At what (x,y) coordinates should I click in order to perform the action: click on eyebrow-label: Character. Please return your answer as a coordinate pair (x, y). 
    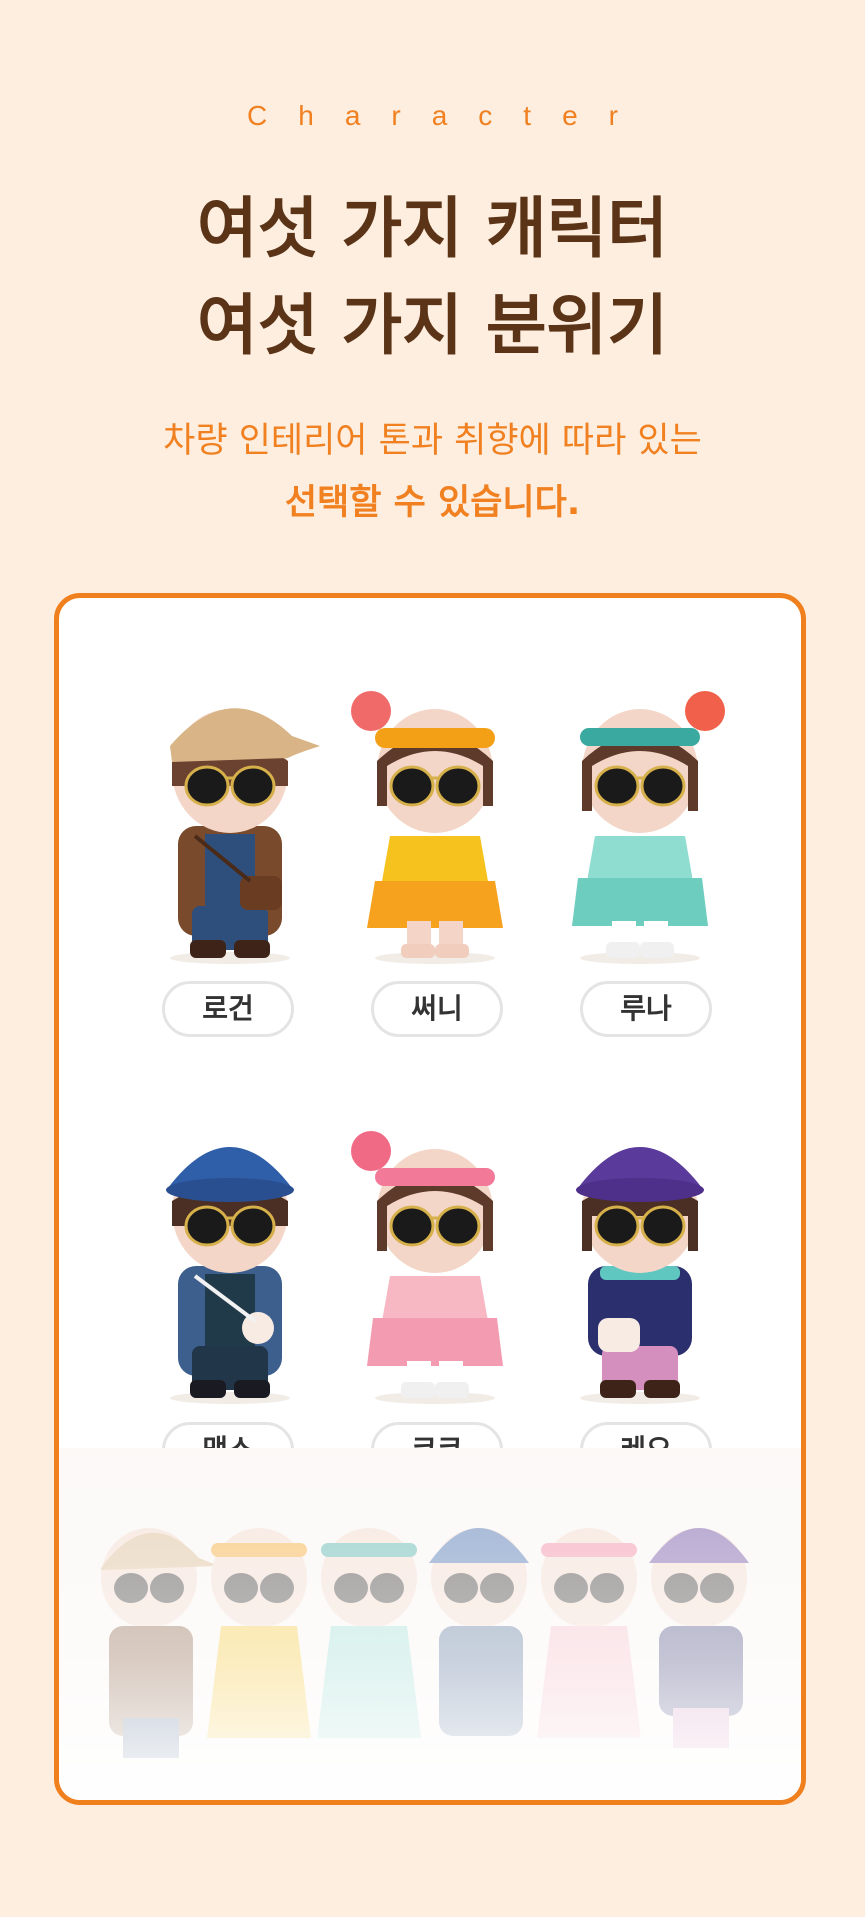
    Looking at the image, I should click on (448, 115).